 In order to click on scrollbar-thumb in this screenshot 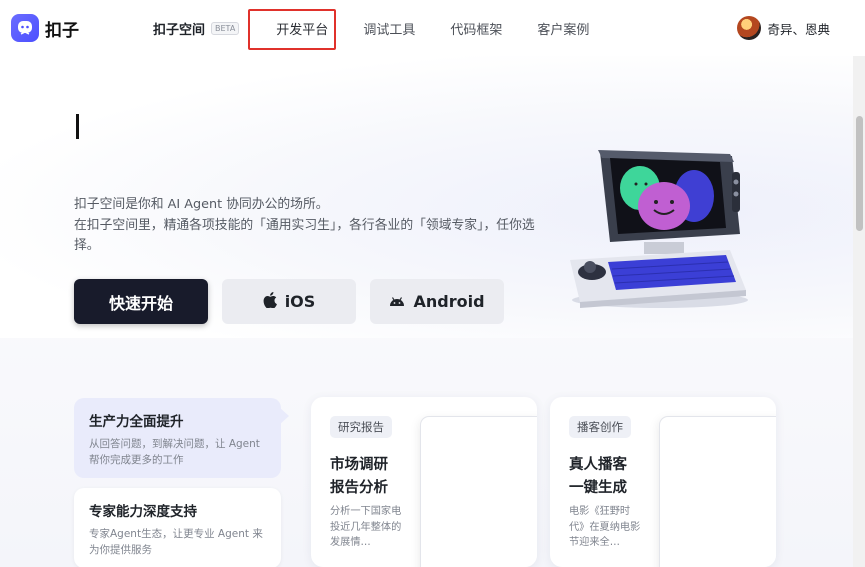, I will do `click(859, 173)`.